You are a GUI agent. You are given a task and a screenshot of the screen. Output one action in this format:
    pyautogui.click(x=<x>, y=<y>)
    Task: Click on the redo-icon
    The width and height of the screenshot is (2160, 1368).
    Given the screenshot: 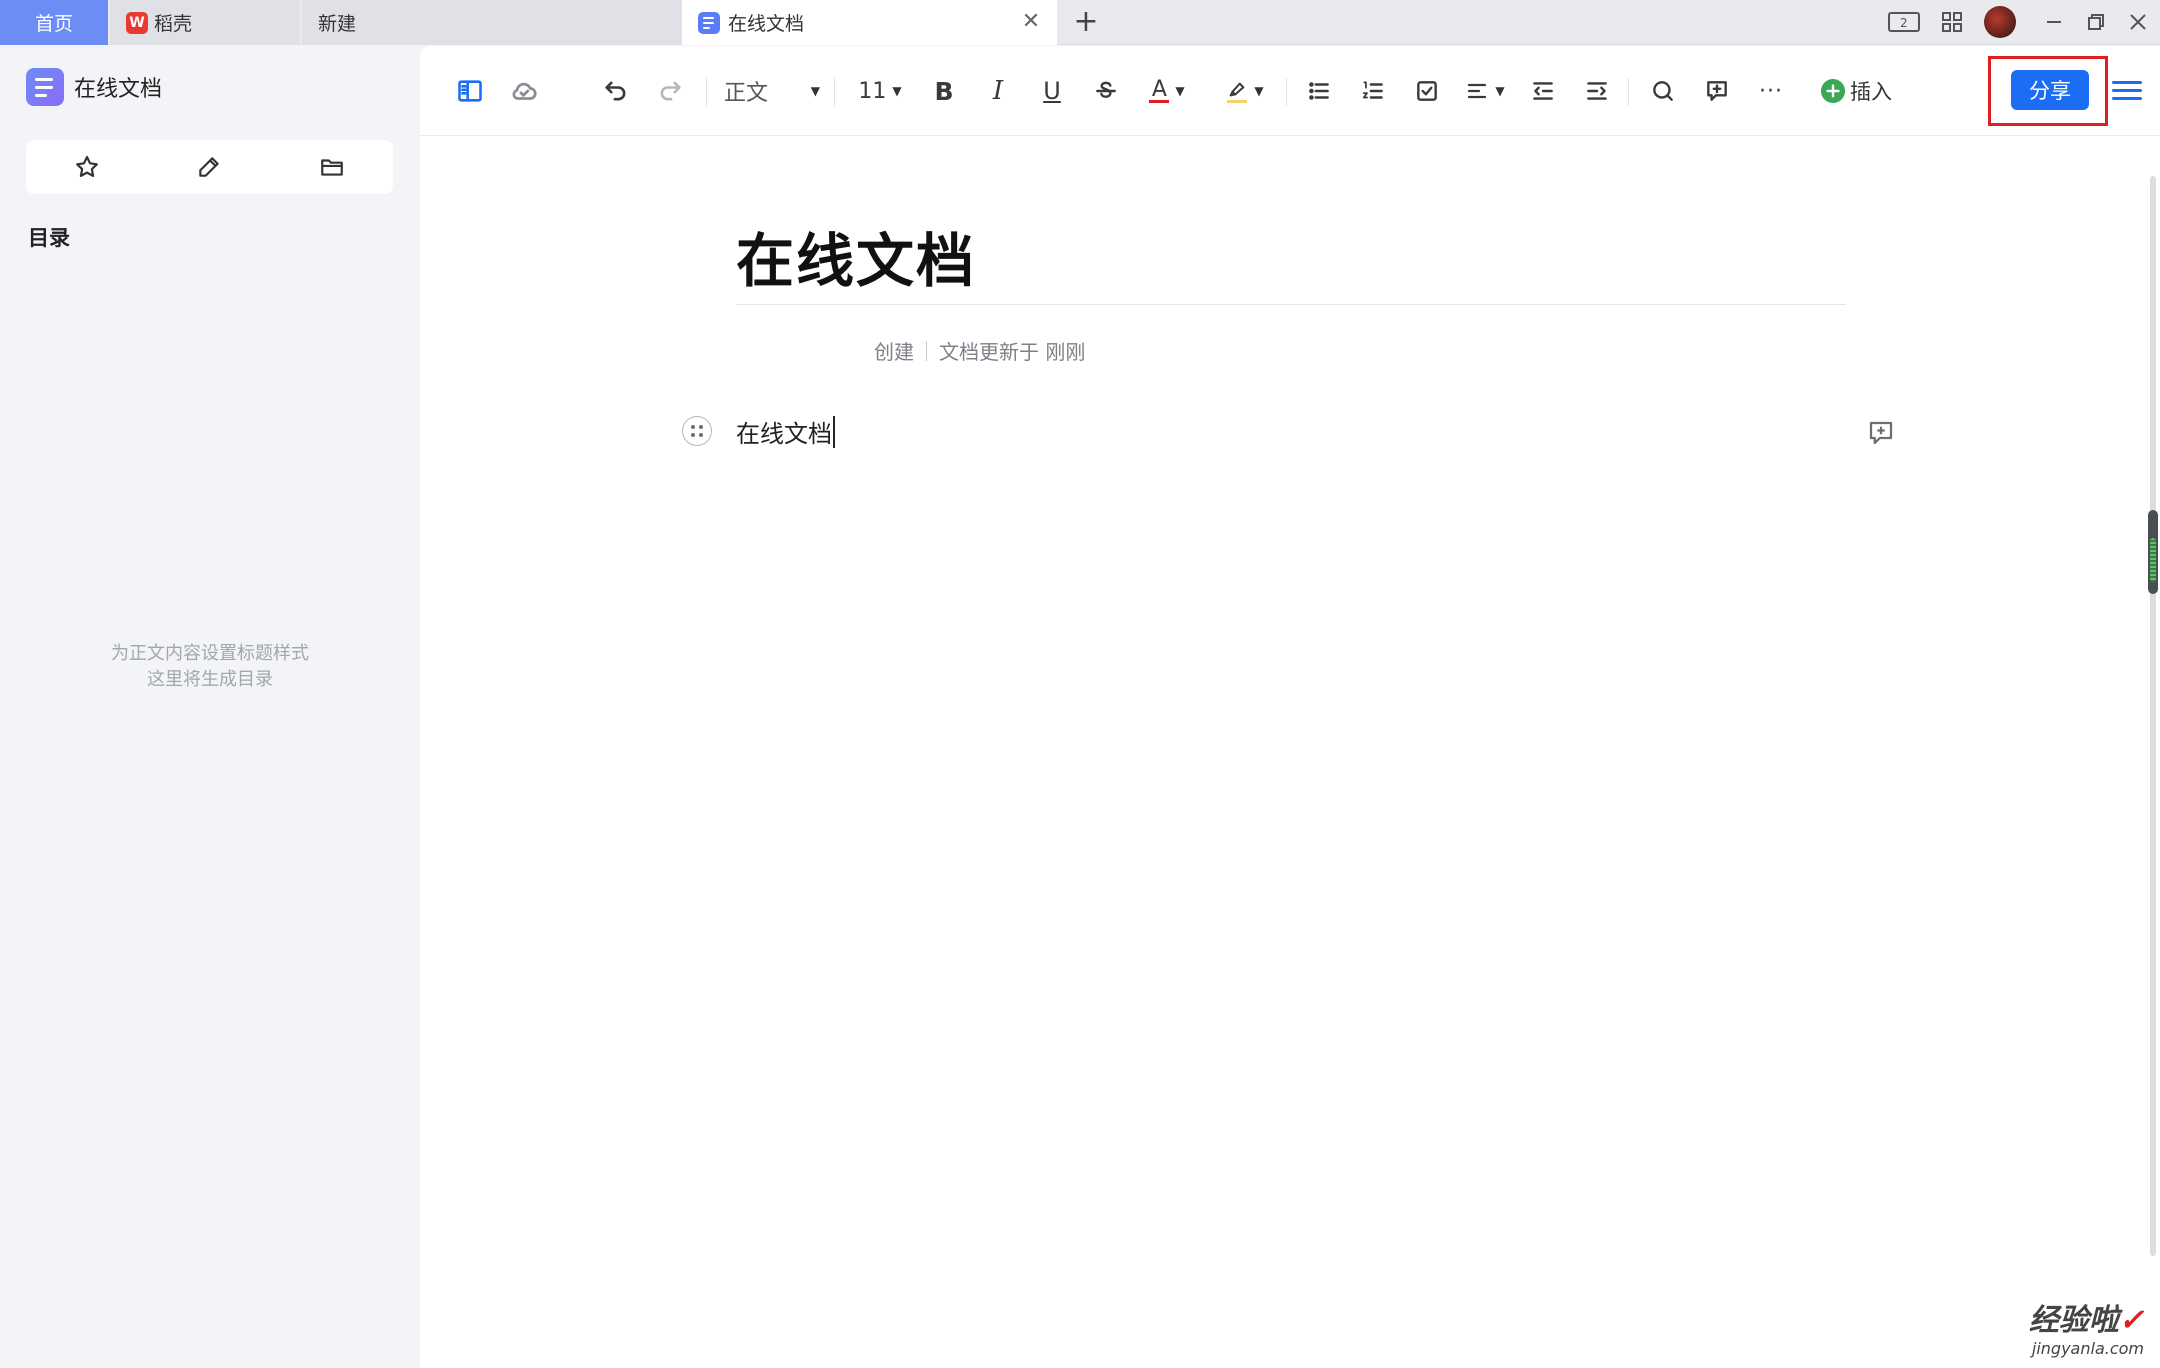 What is the action you would take?
    pyautogui.click(x=670, y=91)
    